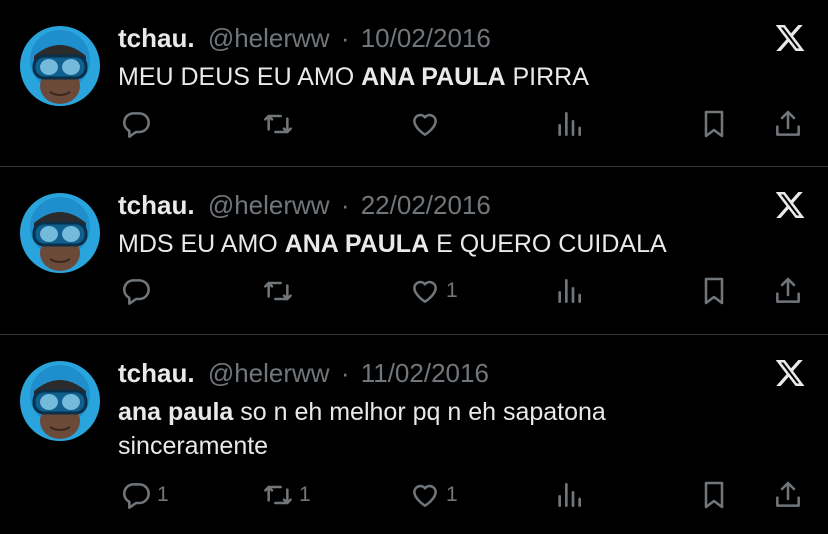  Describe the element at coordinates (426, 38) in the screenshot. I see `timestamp: 10/02/2016` at that location.